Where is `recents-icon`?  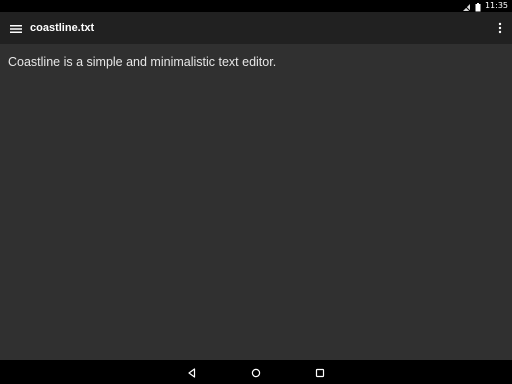 recents-icon is located at coordinates (320, 372).